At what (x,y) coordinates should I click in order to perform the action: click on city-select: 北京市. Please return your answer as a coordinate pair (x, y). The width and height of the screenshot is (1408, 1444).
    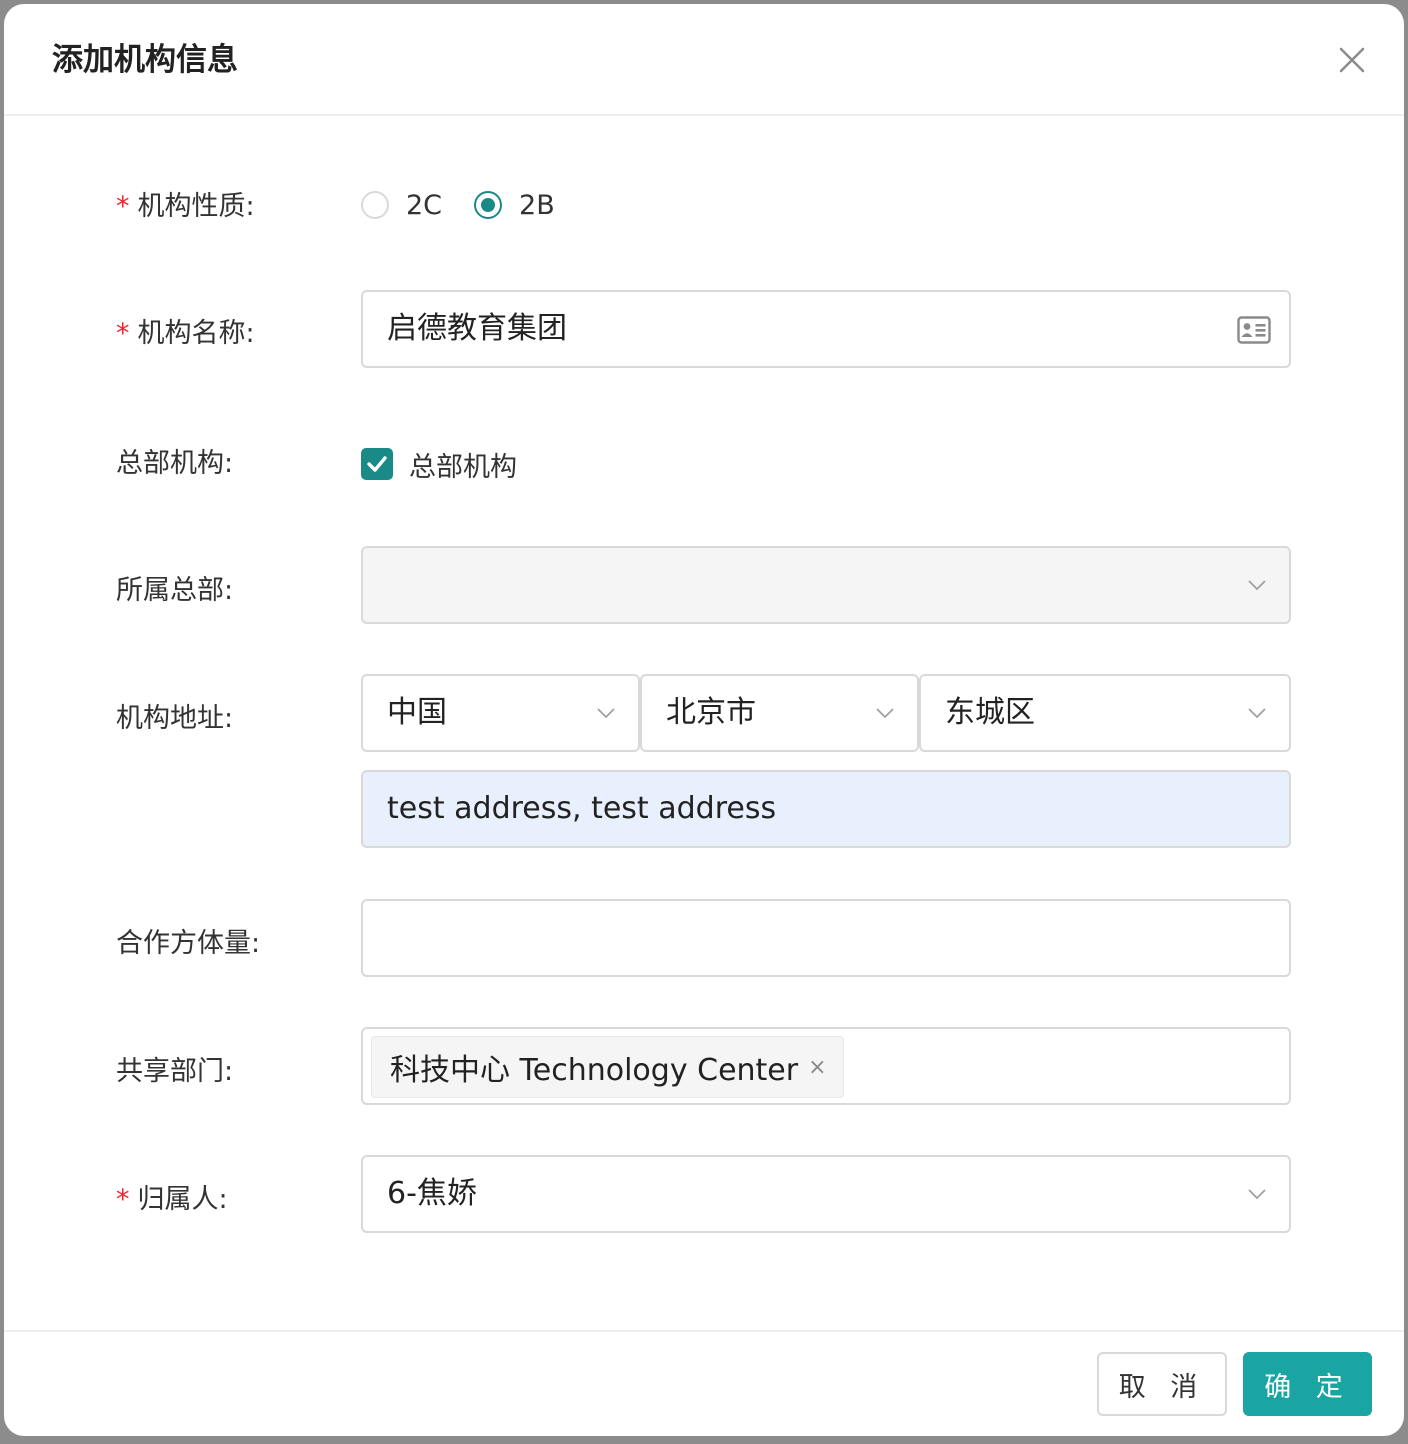
    Looking at the image, I should click on (779, 713).